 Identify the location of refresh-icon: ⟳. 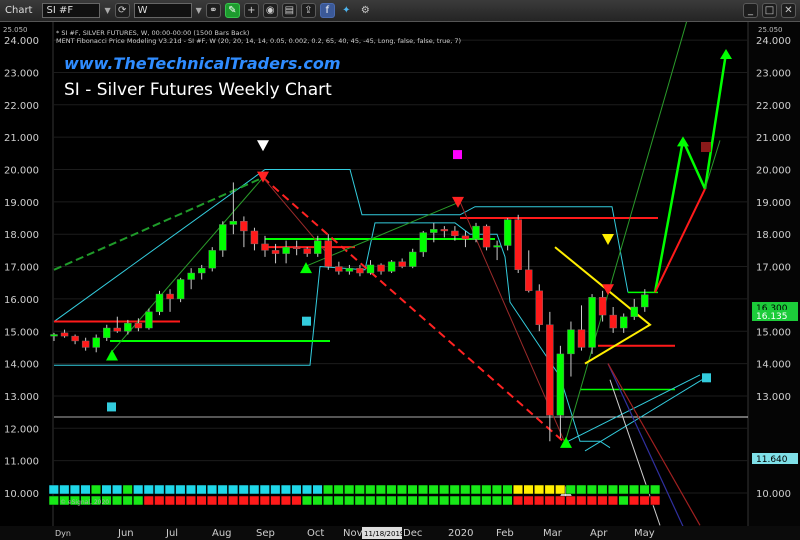
(122, 10).